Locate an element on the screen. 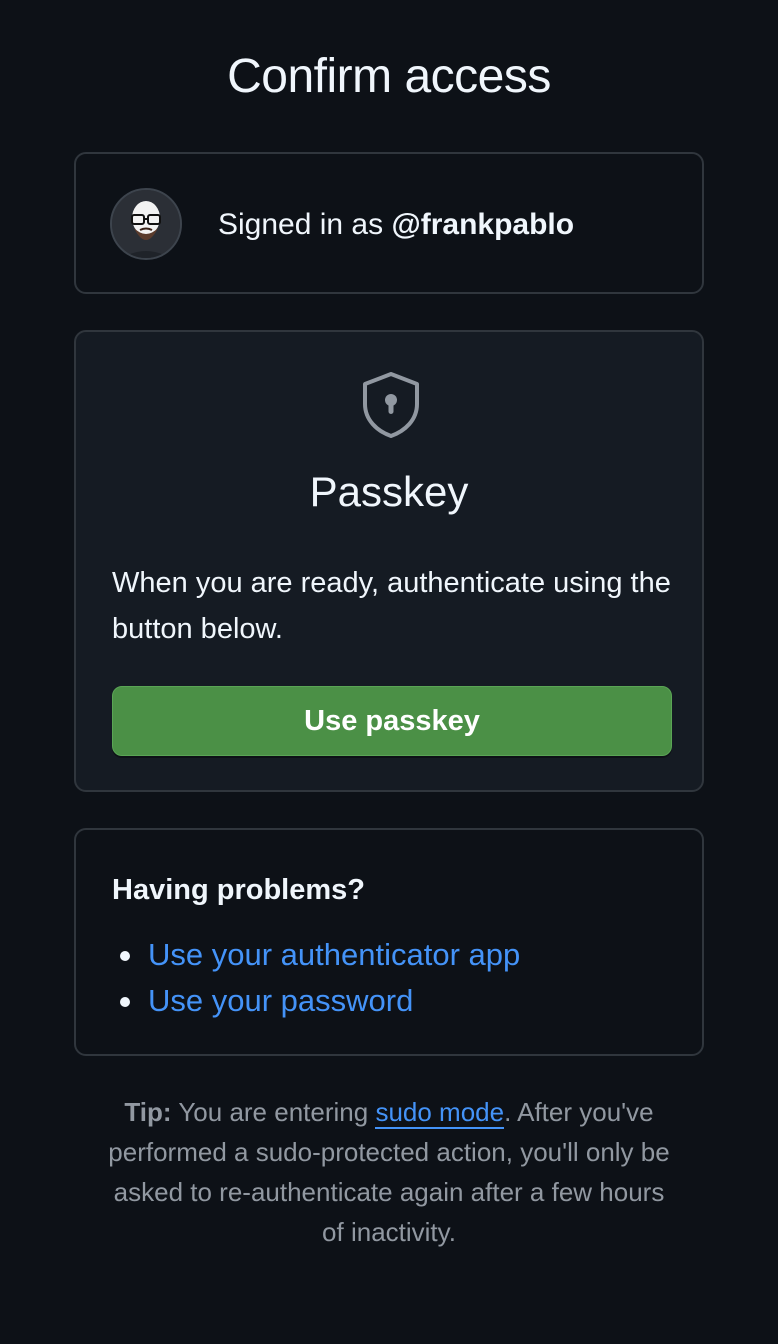 The height and width of the screenshot is (1344, 778). use-passkey-button: Use passkey is located at coordinates (392, 721).